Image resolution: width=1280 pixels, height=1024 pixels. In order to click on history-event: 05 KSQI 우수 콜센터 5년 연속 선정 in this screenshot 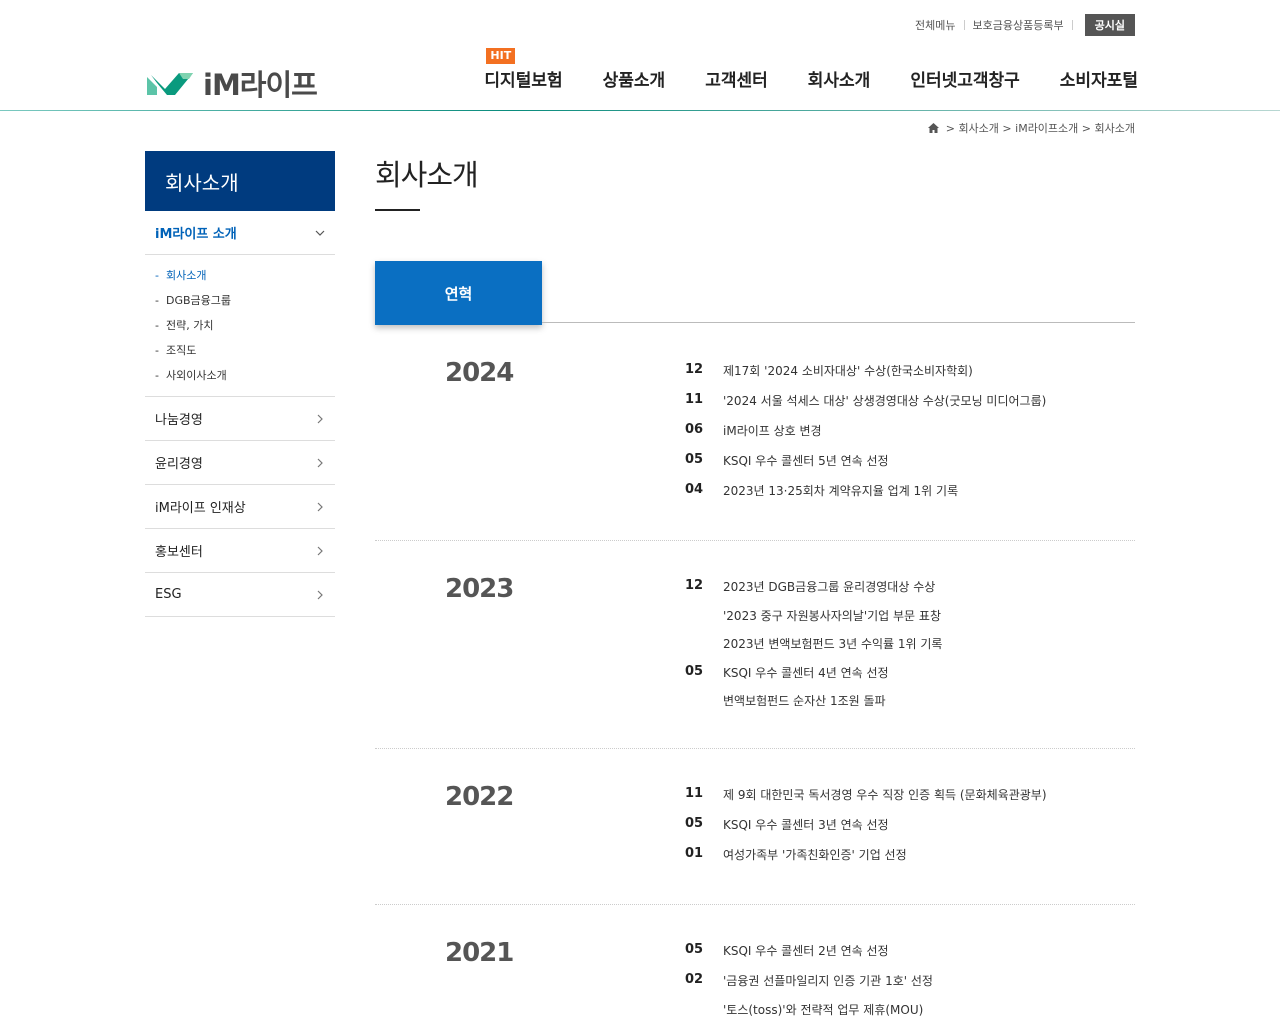, I will do `click(865, 467)`.